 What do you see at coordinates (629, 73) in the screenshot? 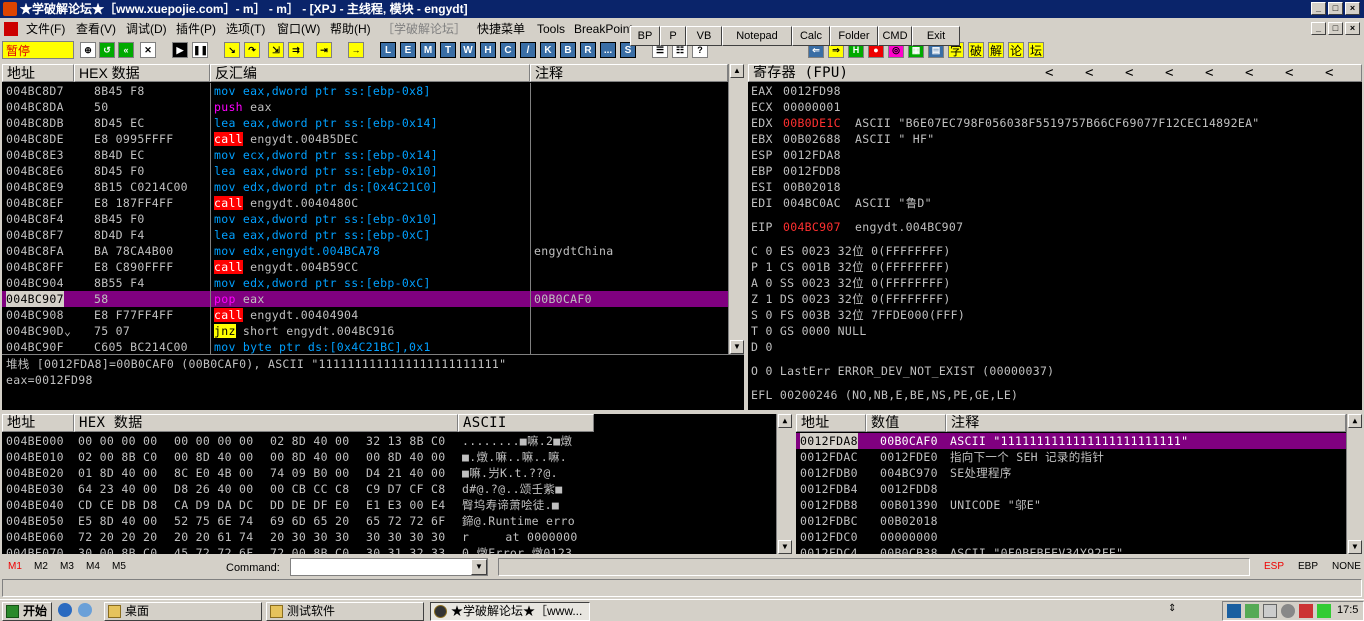
I see `col-header-comment: 注释` at bounding box center [629, 73].